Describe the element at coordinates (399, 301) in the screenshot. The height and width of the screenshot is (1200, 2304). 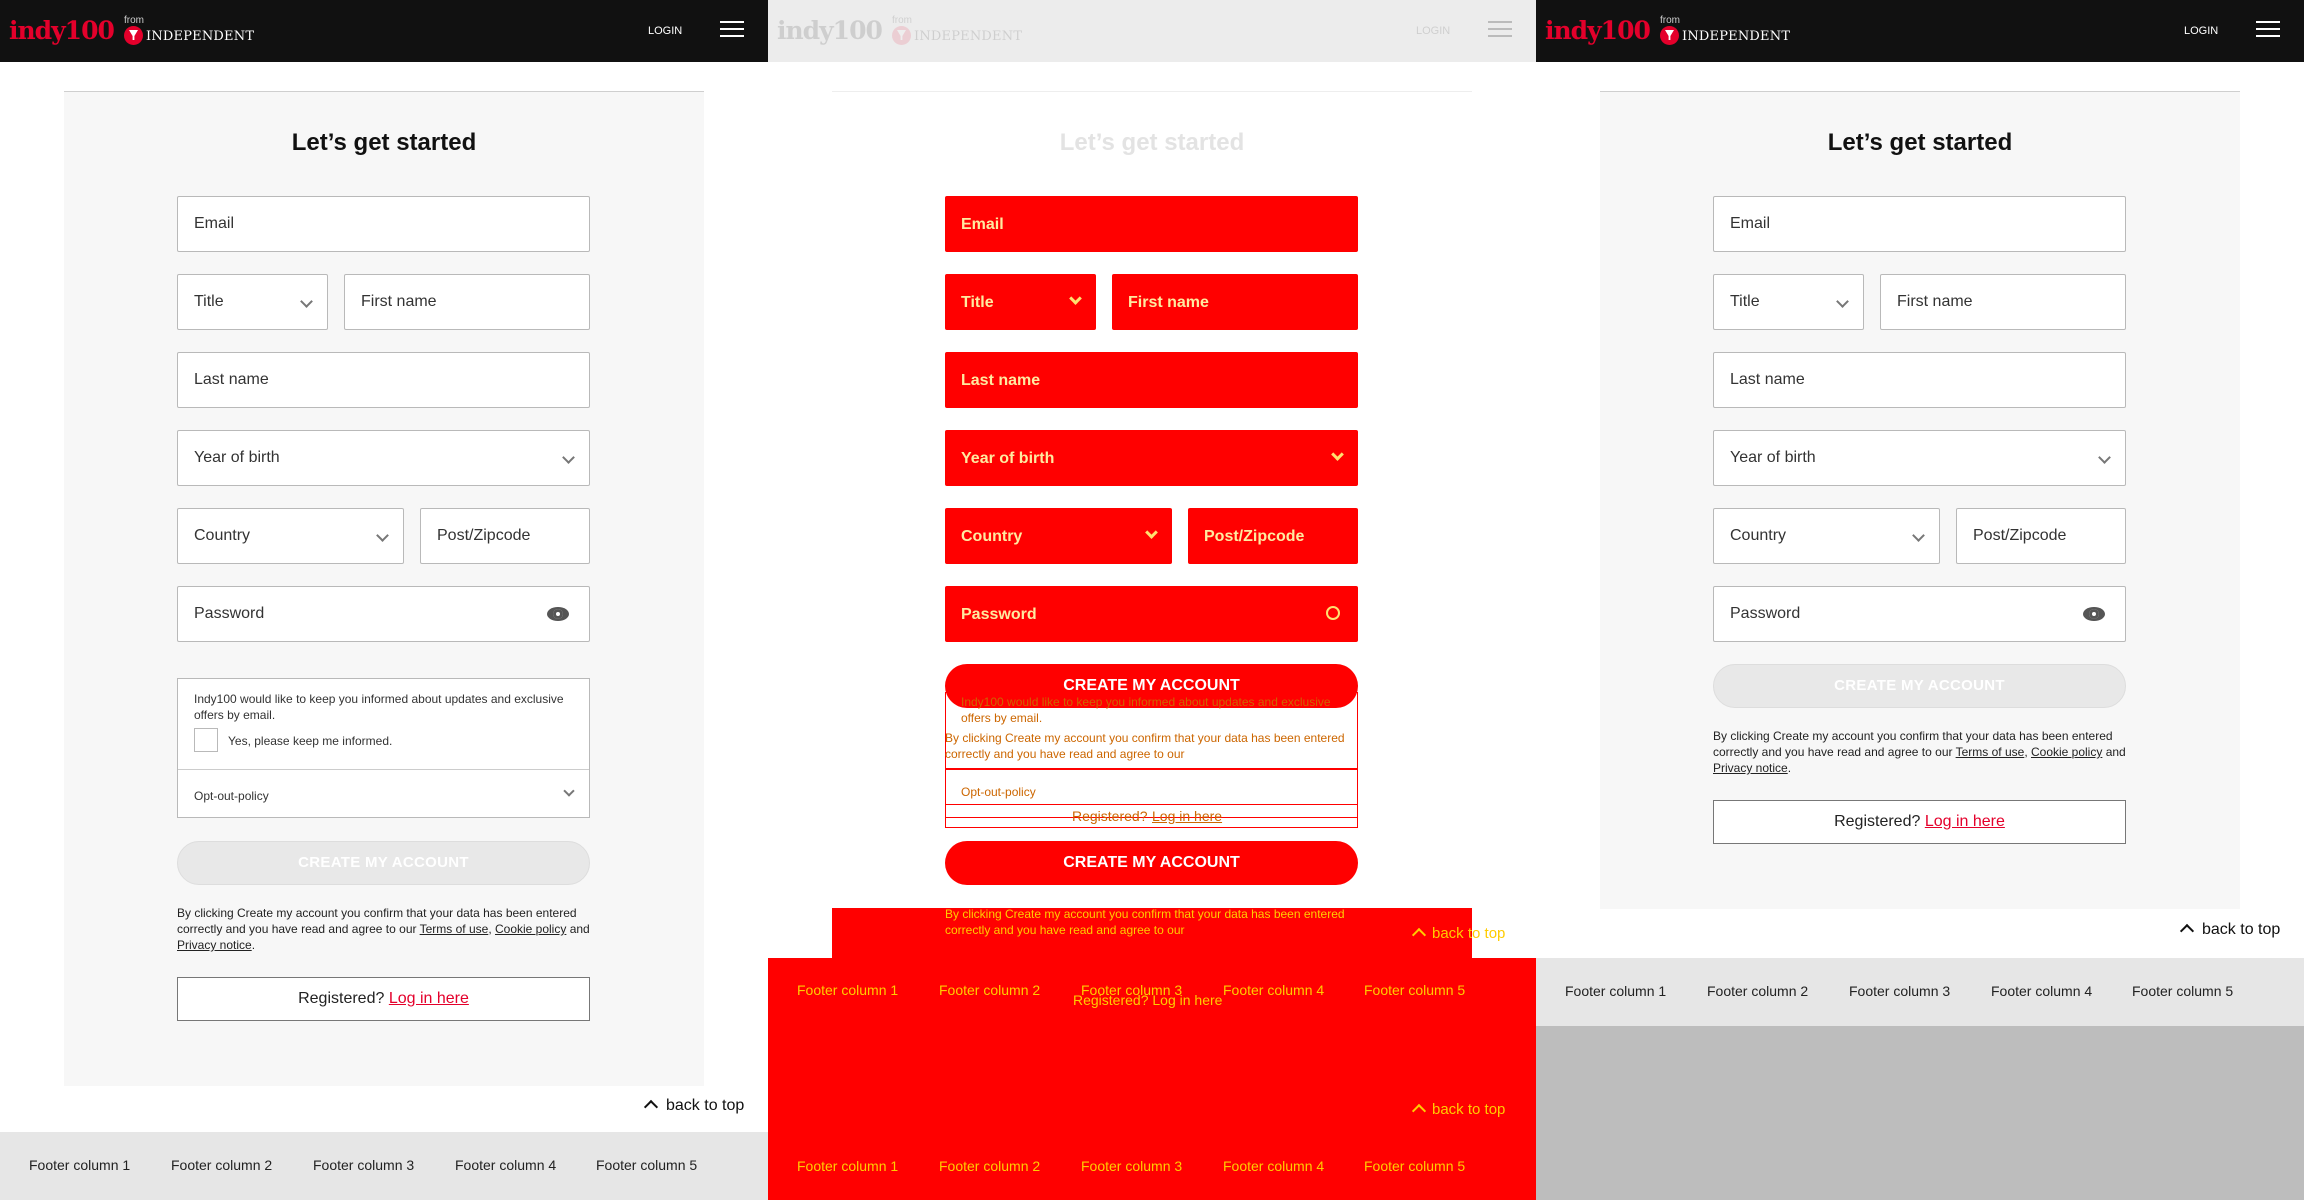
I see `first-name-placeholder: First name` at that location.